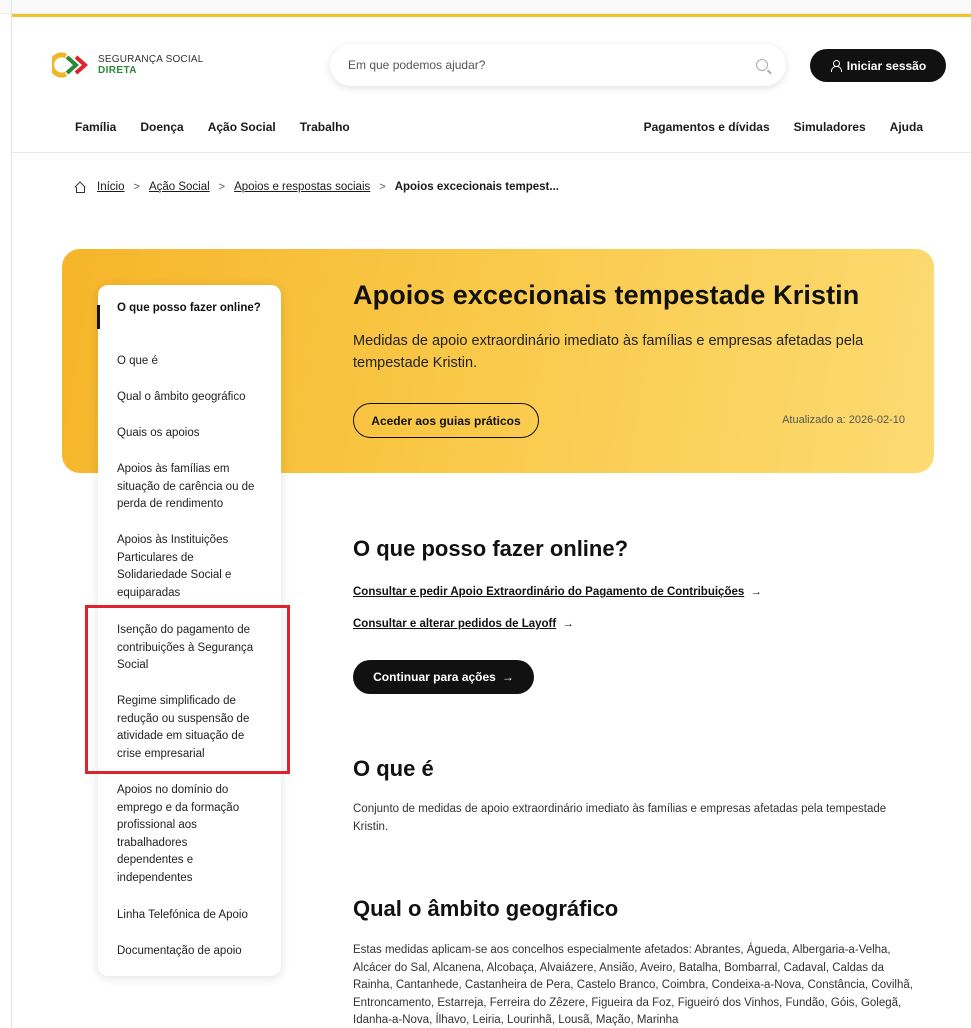 This screenshot has height=1028, width=971. What do you see at coordinates (79, 187) in the screenshot?
I see `home-icon` at bounding box center [79, 187].